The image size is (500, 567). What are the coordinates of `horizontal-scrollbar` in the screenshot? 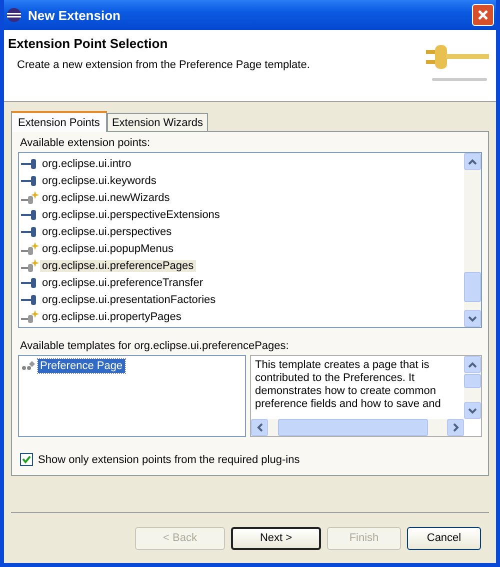 It's located at (357, 427).